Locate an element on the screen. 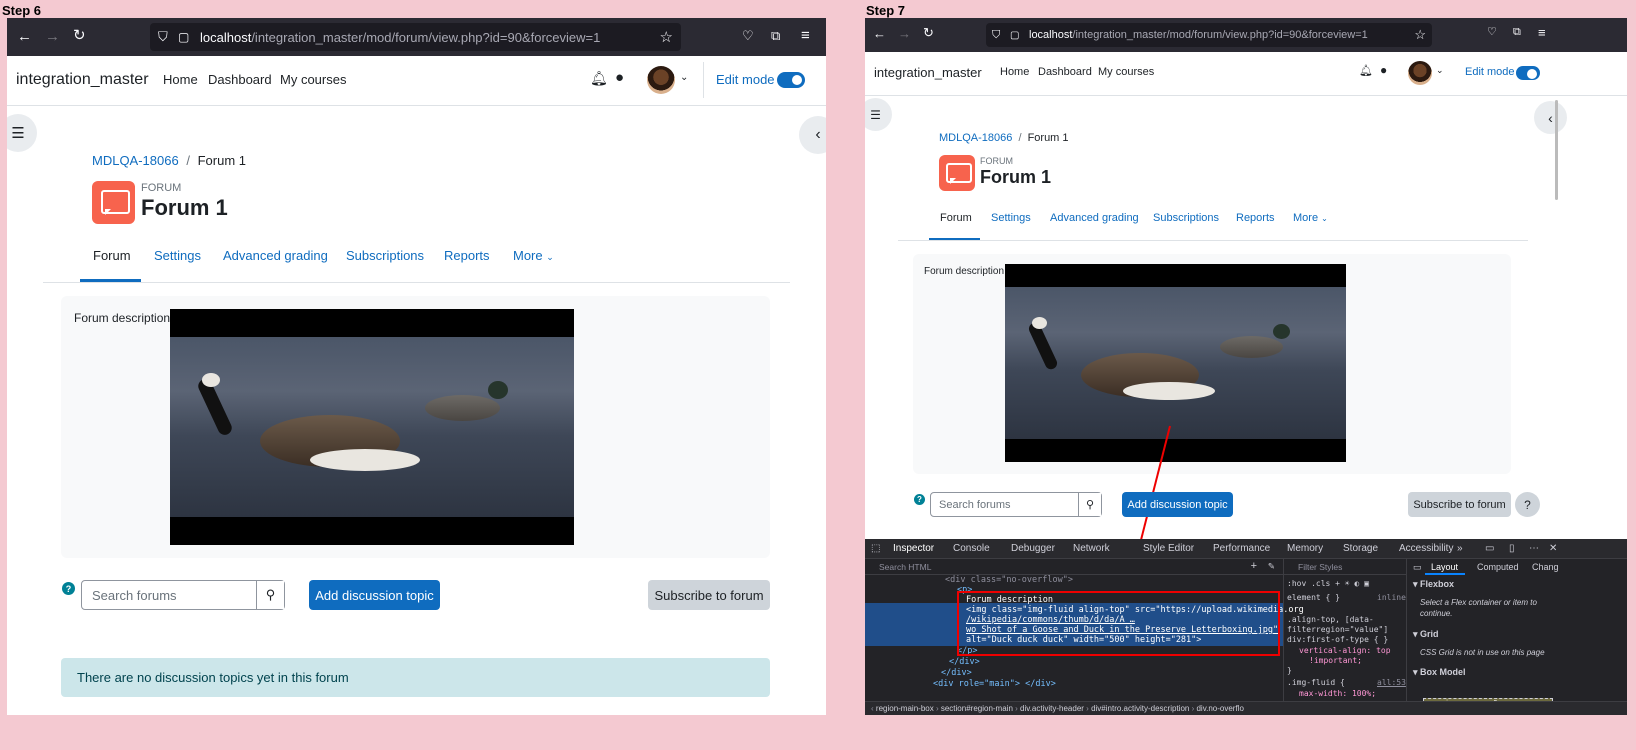 The width and height of the screenshot is (1636, 750). add-node-icon: + is located at coordinates (1254, 566).